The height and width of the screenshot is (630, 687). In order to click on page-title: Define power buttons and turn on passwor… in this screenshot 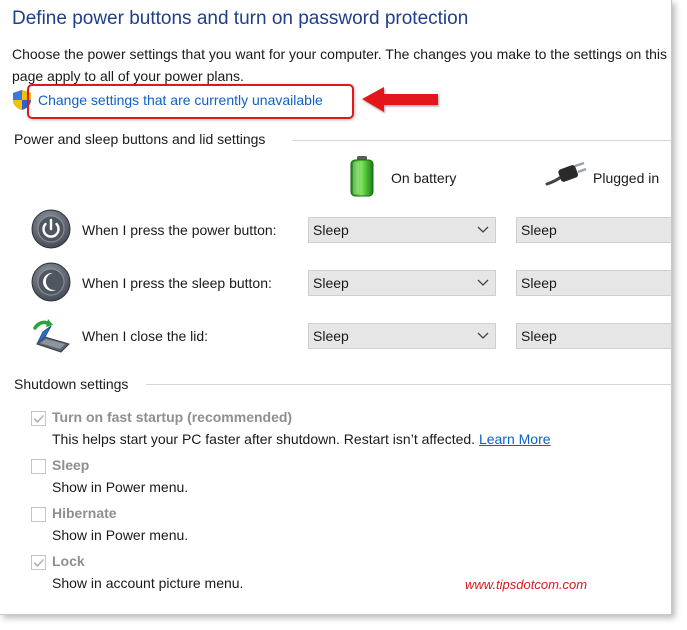, I will do `click(240, 18)`.